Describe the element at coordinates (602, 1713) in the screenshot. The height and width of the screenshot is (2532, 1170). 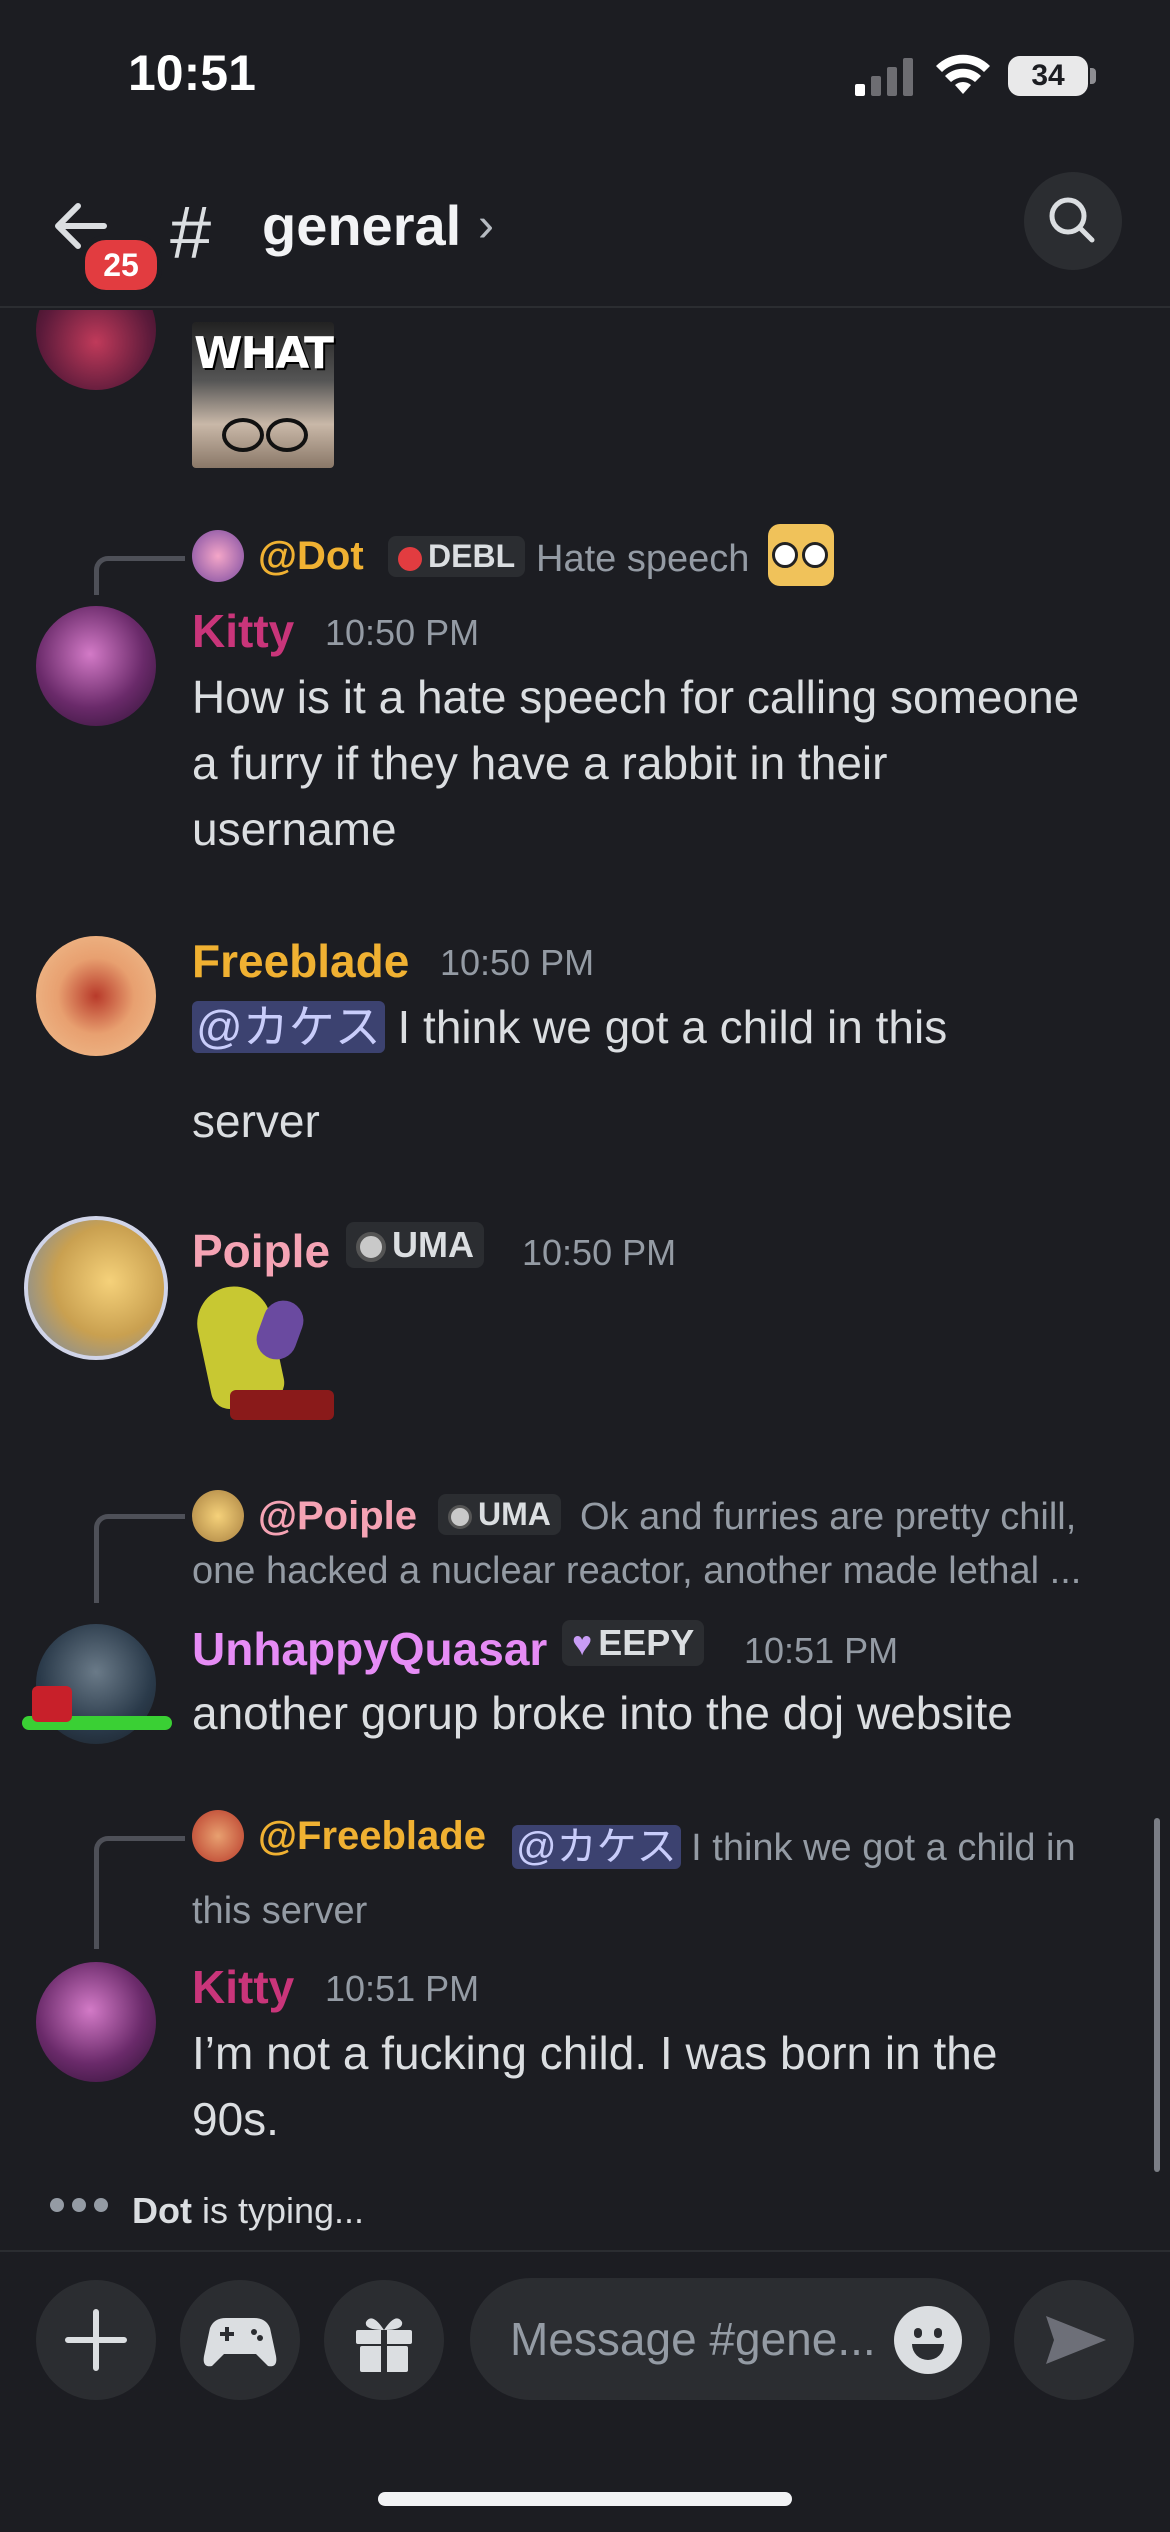
I see `message-text: another gorup broke into the doj website` at that location.